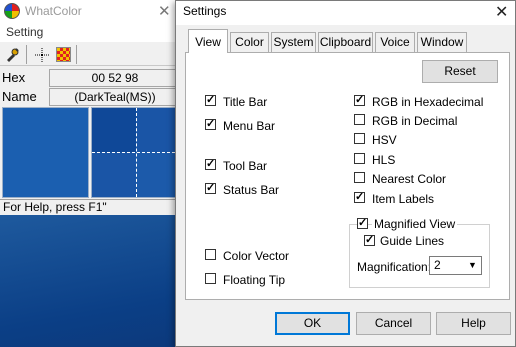 This screenshot has height=347, width=516. I want to click on menu-bar-checkbox: ✓, so click(210, 124).